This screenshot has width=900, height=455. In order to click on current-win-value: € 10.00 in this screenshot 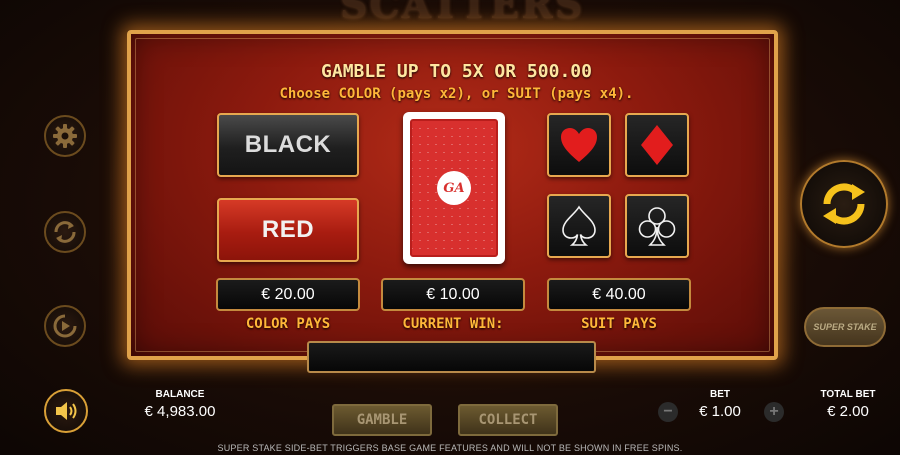, I will do `click(453, 294)`.